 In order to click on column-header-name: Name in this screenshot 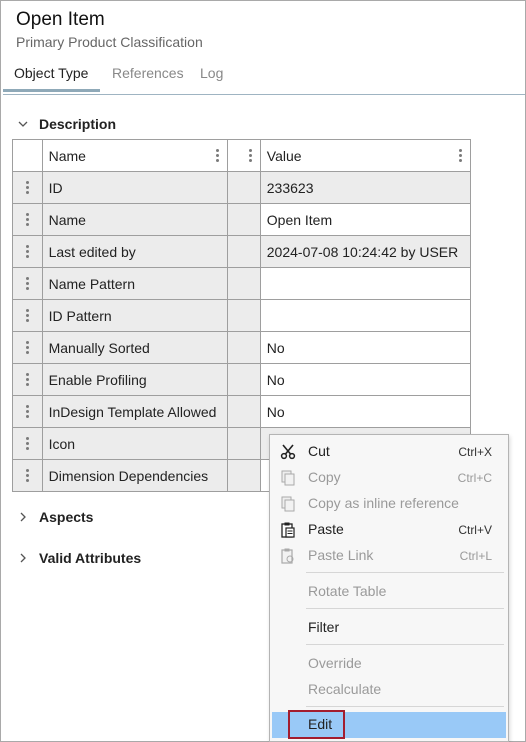, I will do `click(135, 156)`.